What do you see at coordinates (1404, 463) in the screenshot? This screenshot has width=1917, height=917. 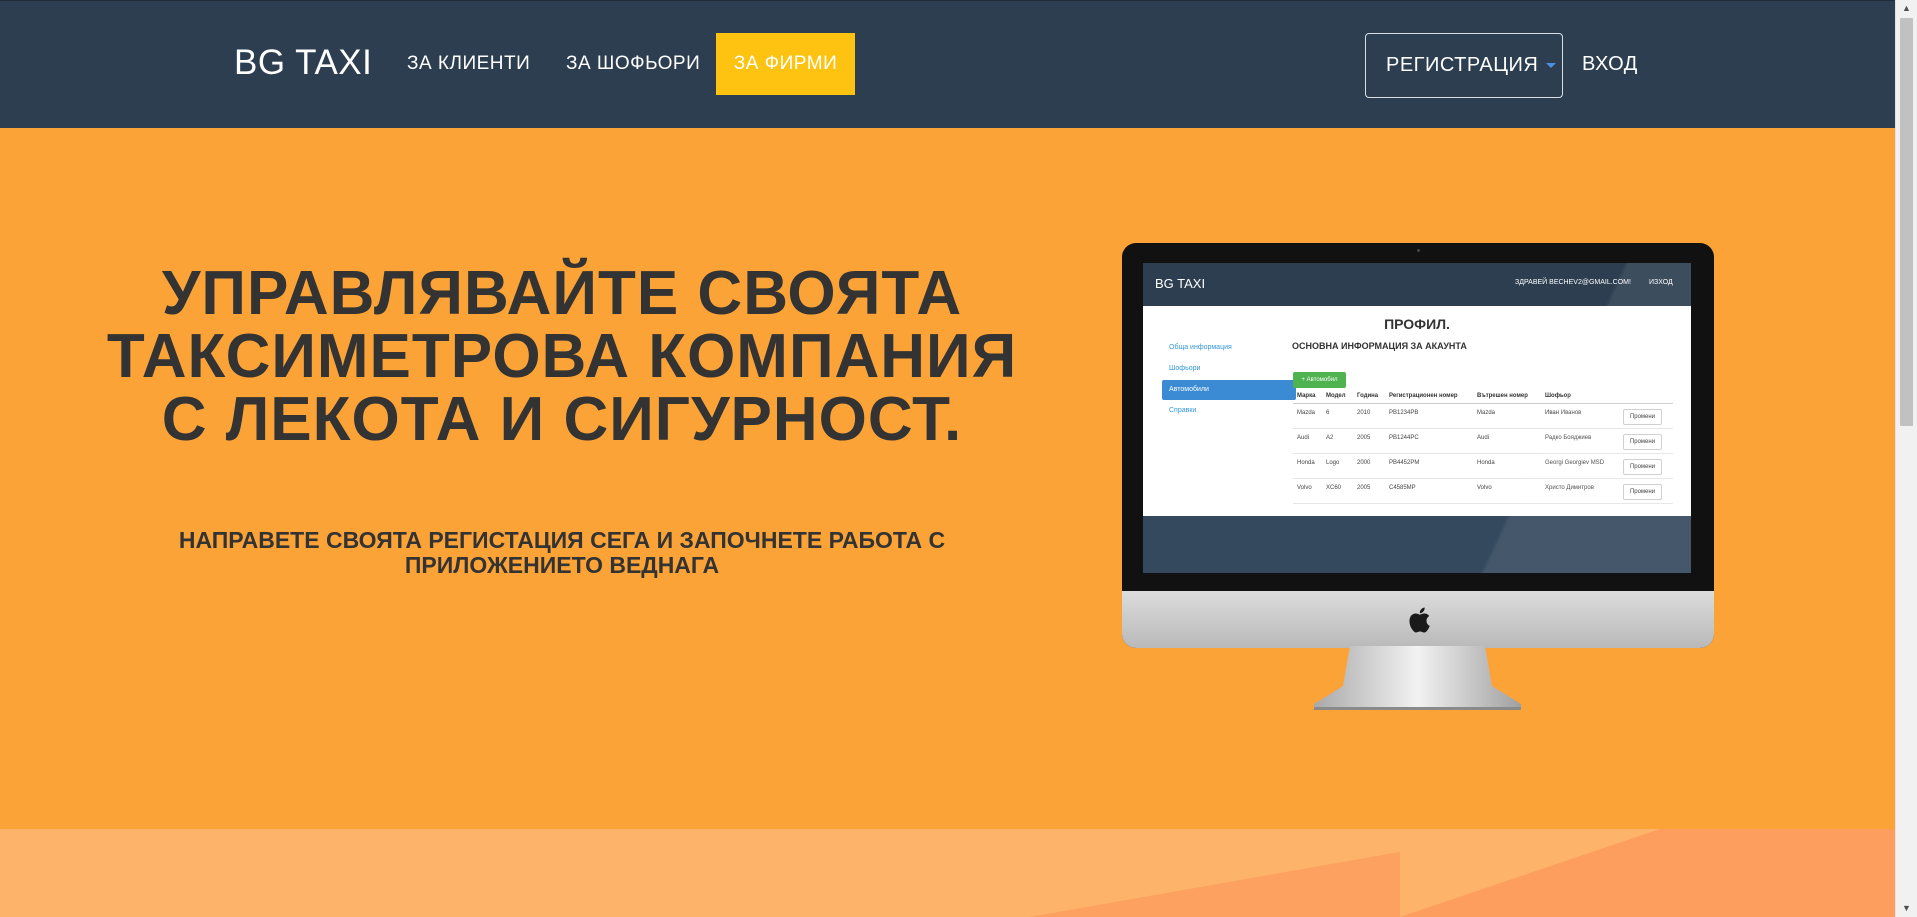 I see `table-cell: PB4452PM` at bounding box center [1404, 463].